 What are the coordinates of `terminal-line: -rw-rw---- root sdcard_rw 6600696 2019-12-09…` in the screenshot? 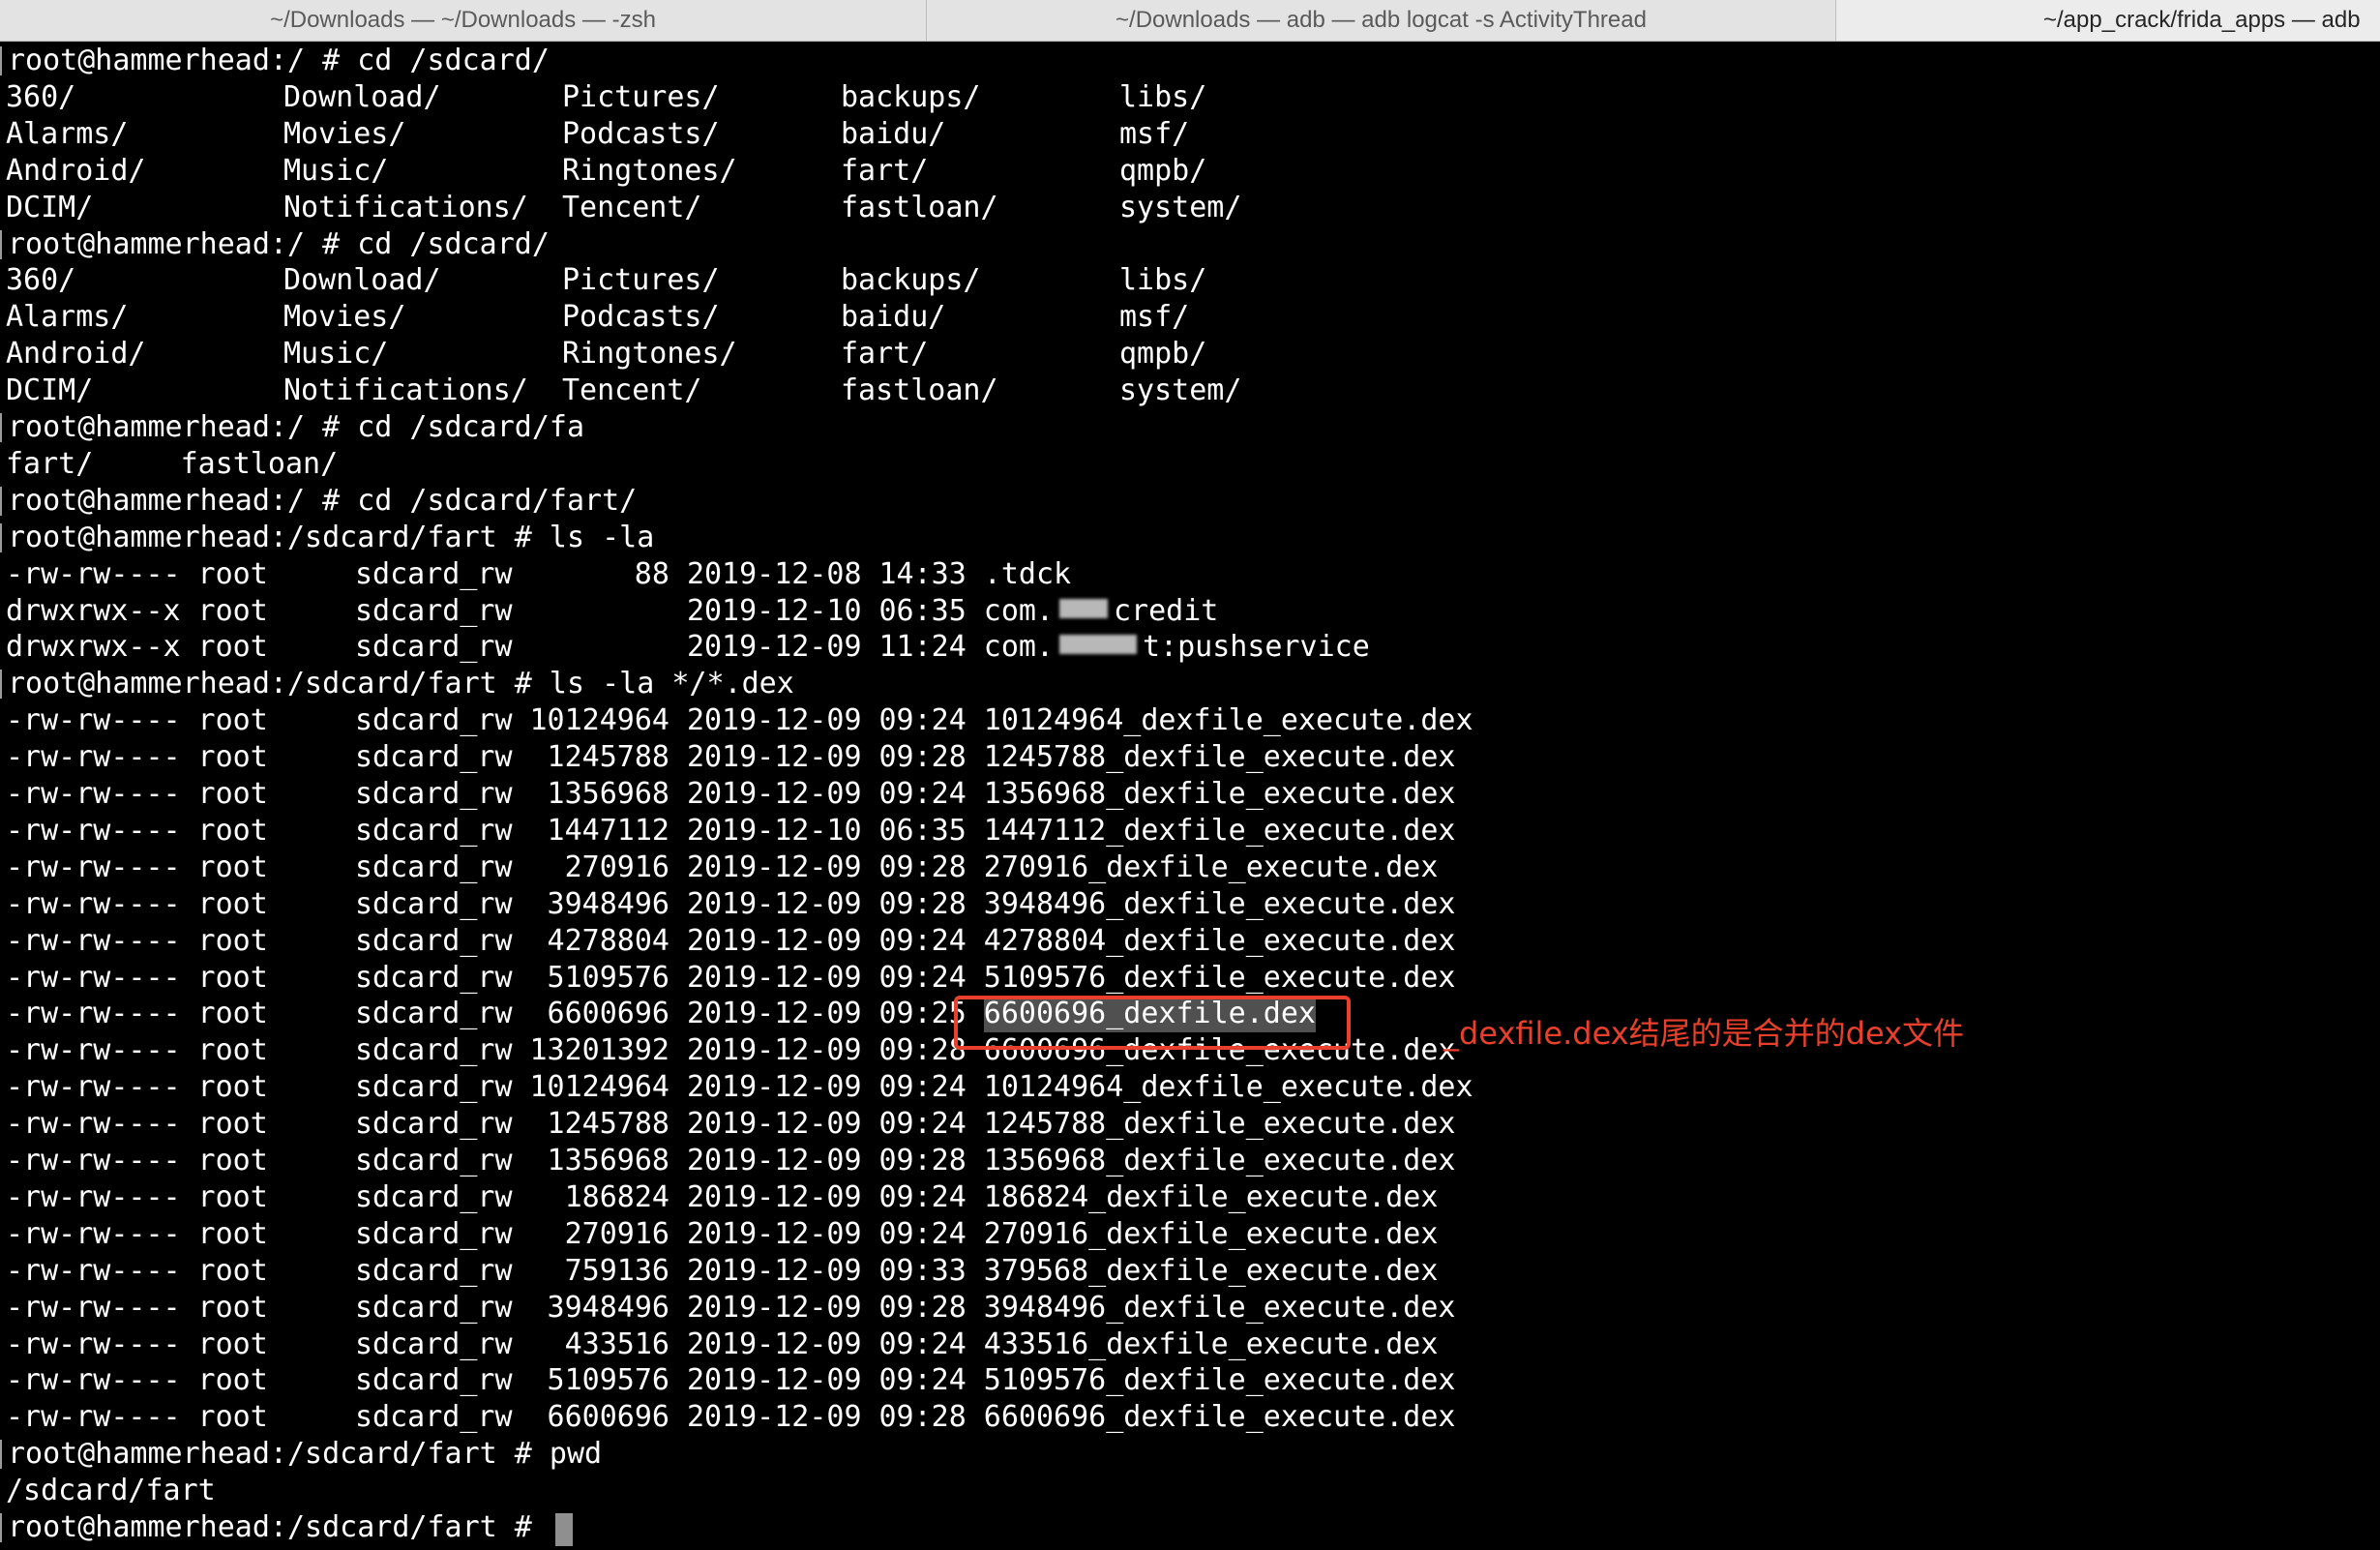 It's located at (1190, 1417).